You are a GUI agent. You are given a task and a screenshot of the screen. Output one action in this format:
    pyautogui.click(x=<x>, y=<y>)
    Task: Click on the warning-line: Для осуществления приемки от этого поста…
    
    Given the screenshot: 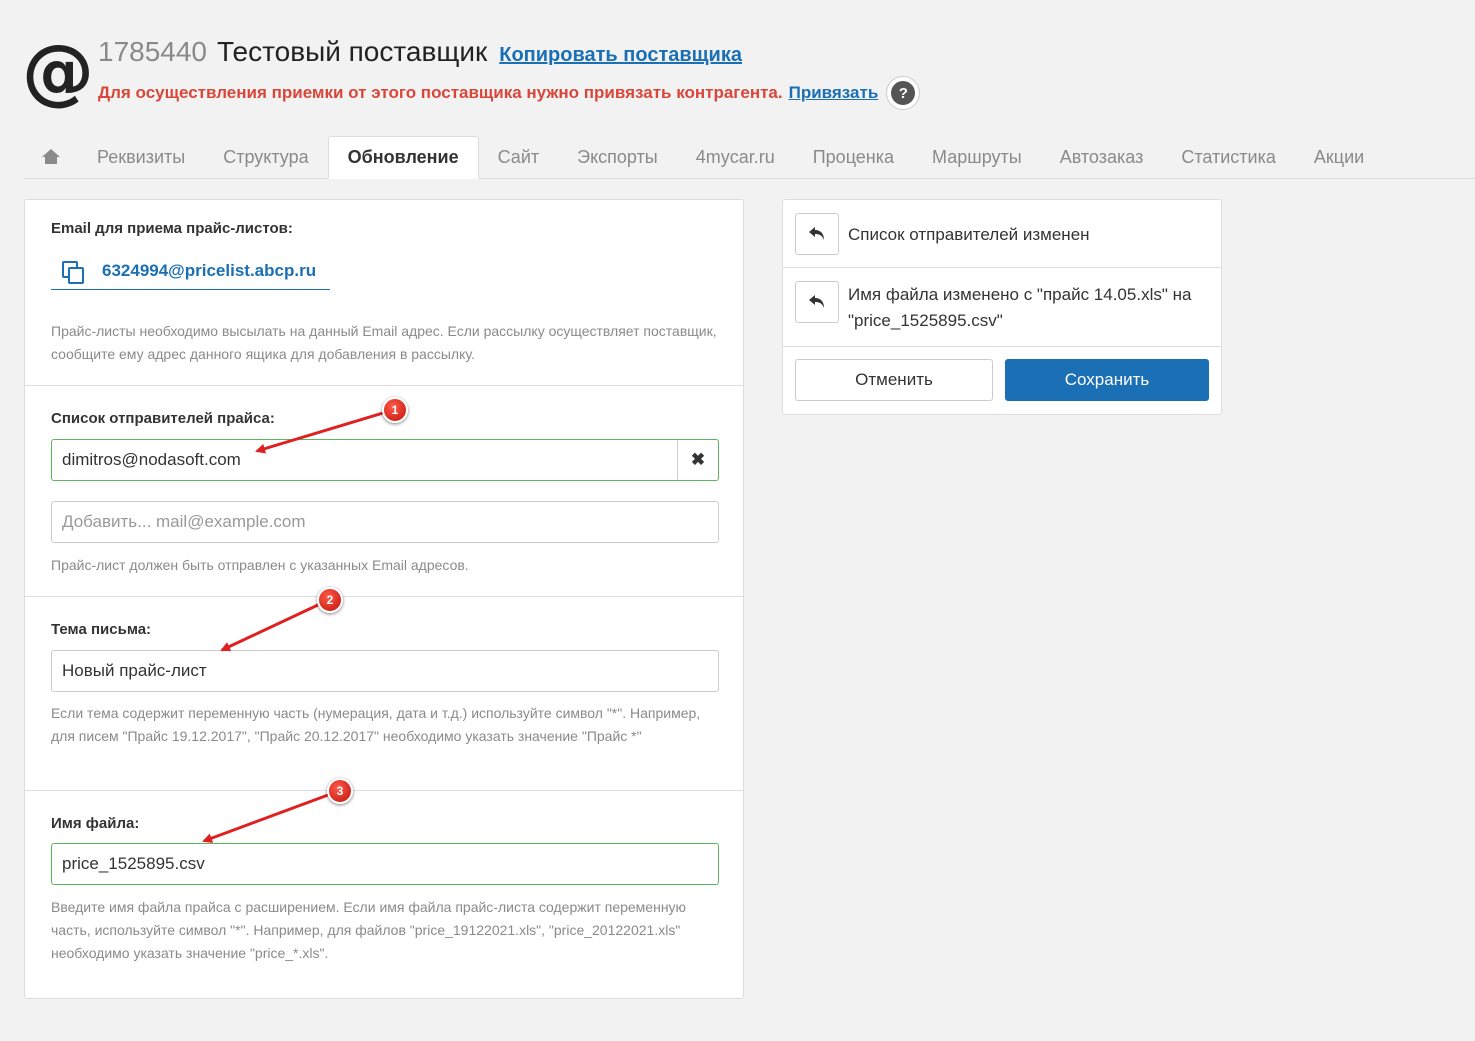 What is the action you would take?
    pyautogui.click(x=509, y=93)
    